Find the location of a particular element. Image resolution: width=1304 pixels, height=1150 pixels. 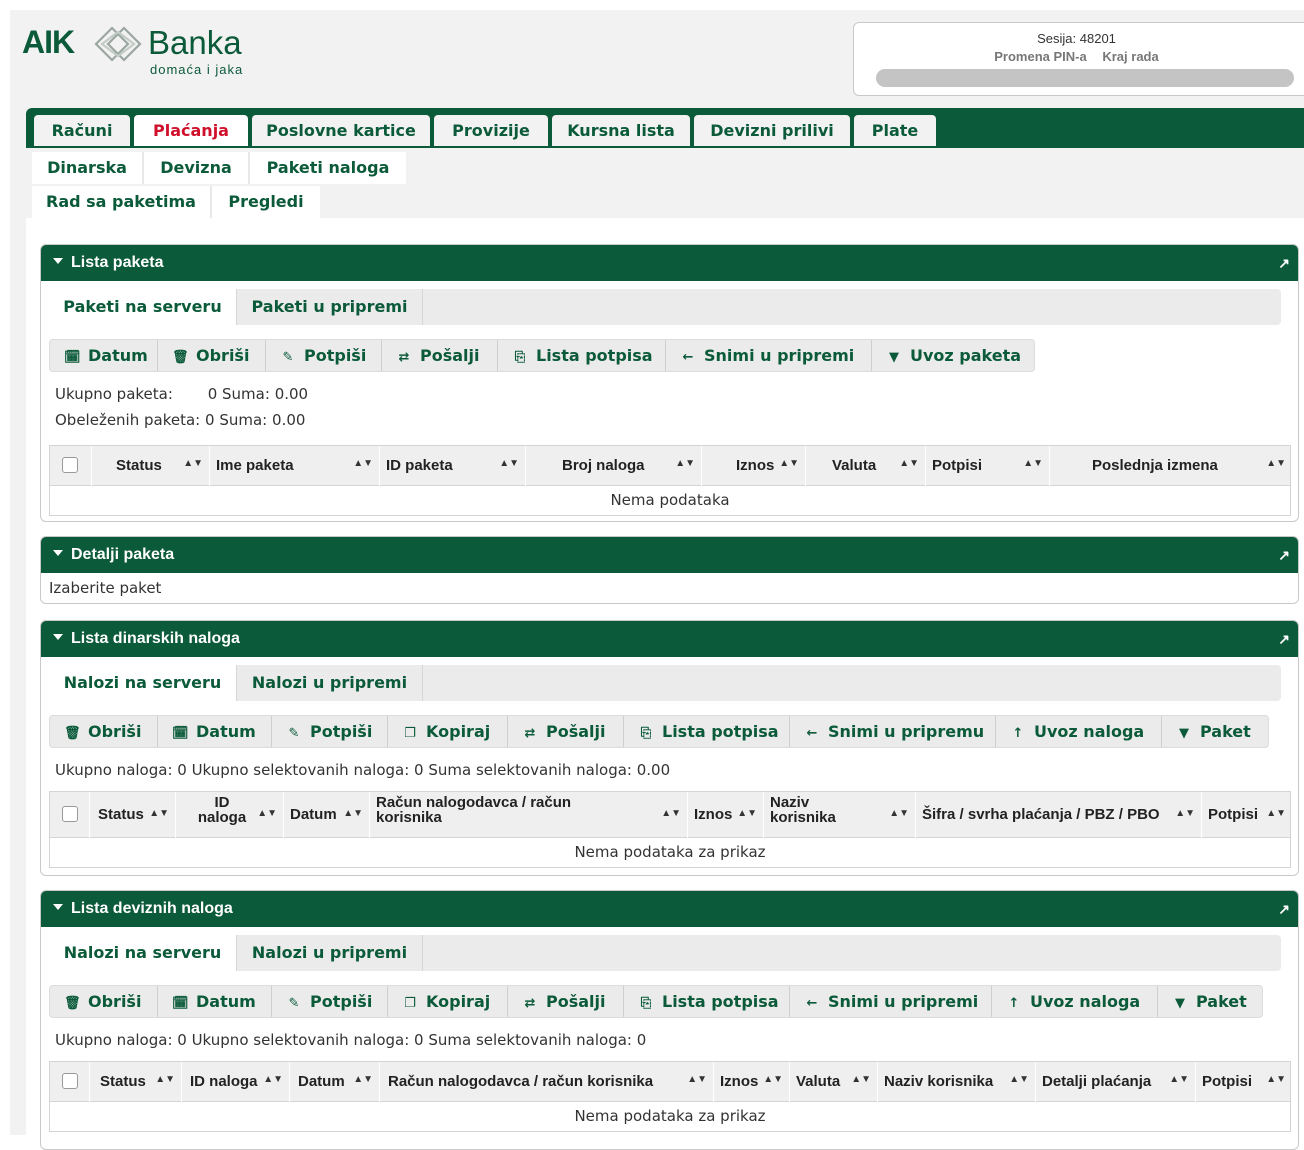

tab-provizije: Provizije is located at coordinates (491, 130).